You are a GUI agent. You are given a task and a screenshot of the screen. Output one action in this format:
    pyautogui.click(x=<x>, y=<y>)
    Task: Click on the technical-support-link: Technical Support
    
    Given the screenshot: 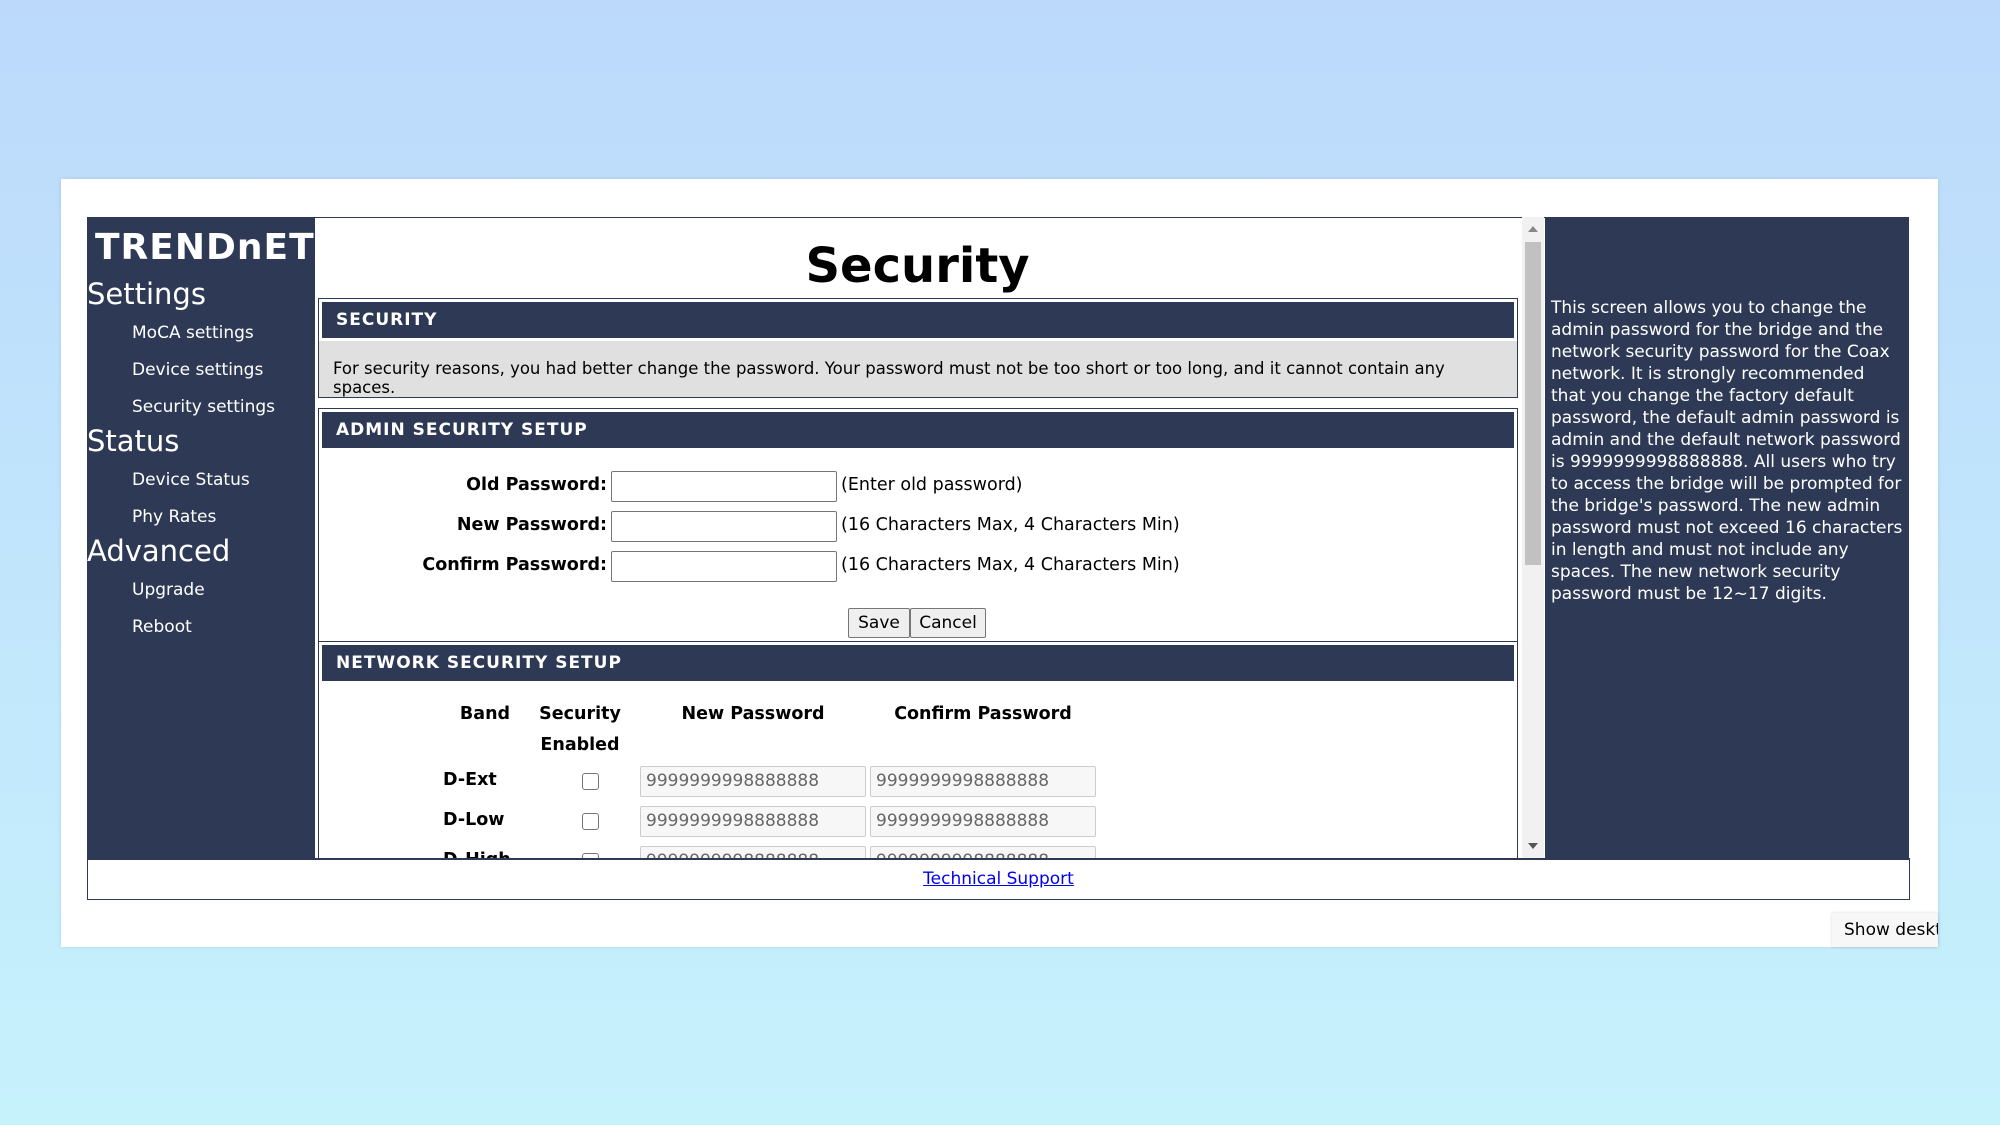 What is the action you would take?
    pyautogui.click(x=998, y=879)
    